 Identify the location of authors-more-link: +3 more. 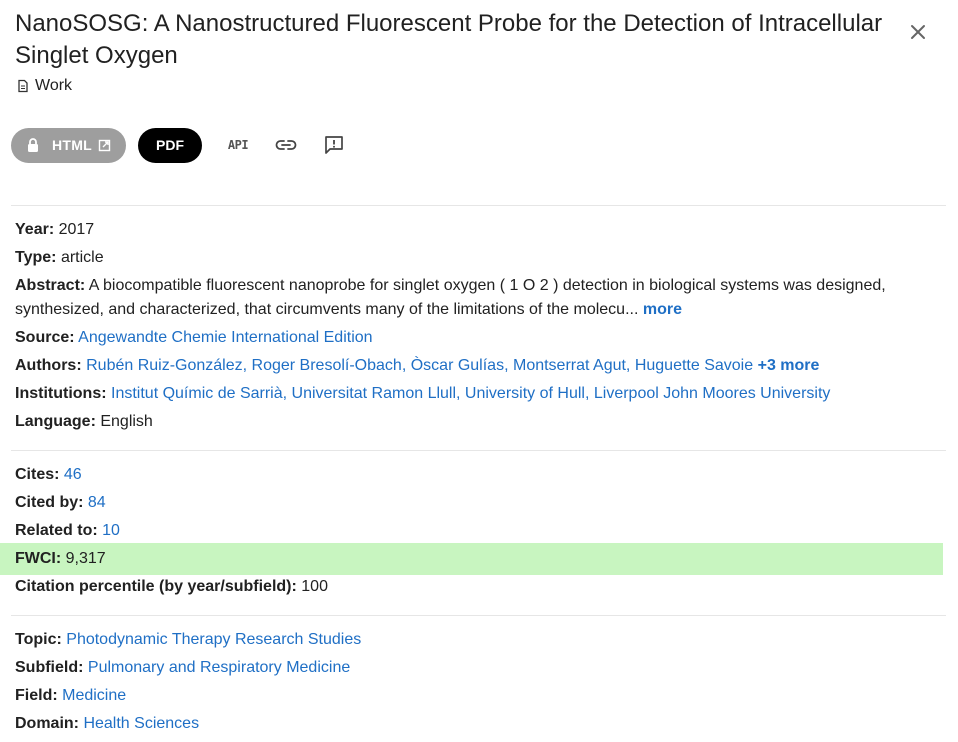
(789, 365).